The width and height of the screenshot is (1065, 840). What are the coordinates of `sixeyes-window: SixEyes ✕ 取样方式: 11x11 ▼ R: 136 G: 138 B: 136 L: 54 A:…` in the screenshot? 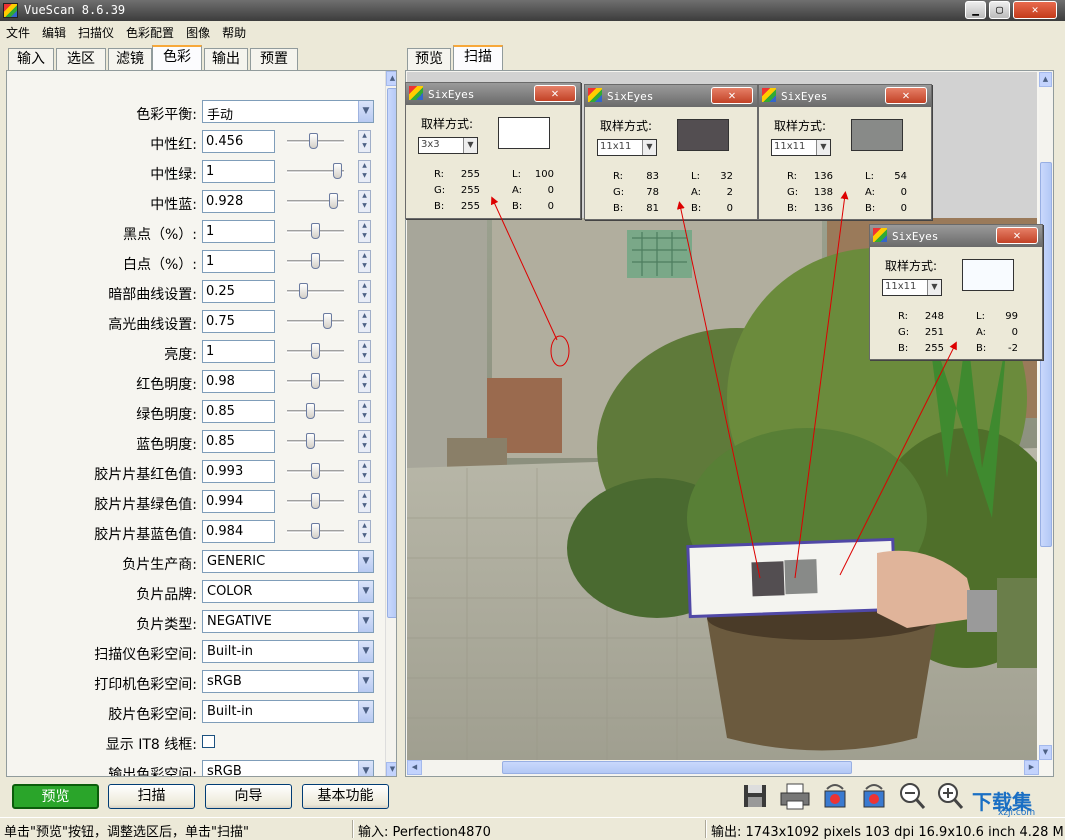 It's located at (845, 152).